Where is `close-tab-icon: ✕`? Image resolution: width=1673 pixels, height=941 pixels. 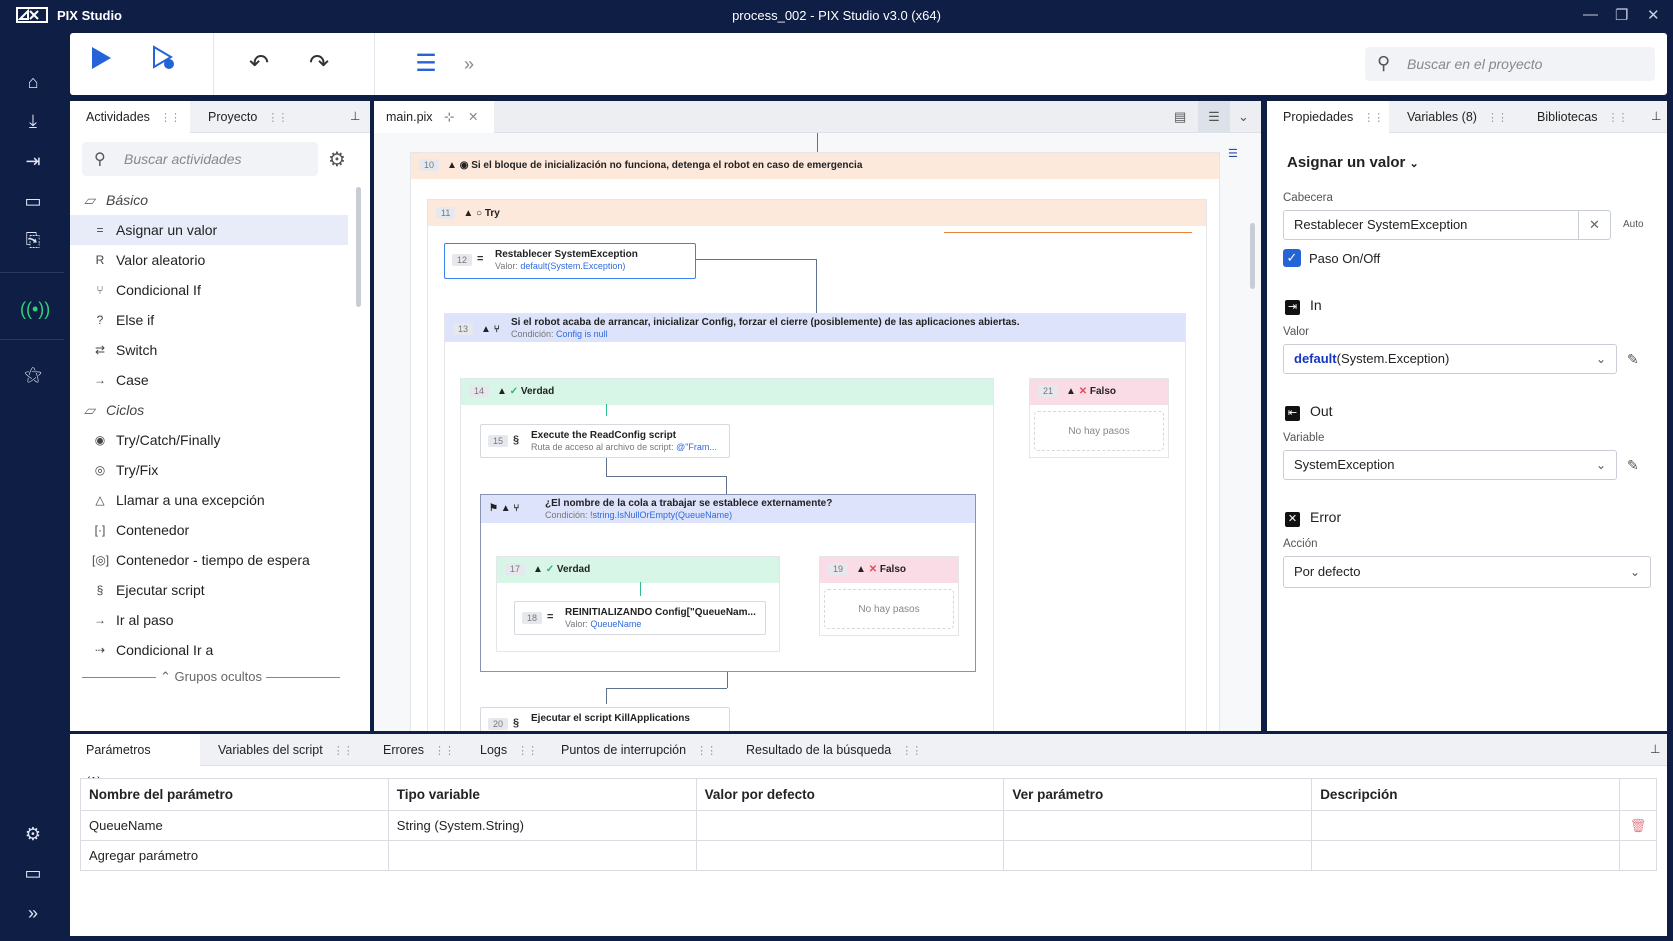
close-tab-icon: ✕ is located at coordinates (473, 117).